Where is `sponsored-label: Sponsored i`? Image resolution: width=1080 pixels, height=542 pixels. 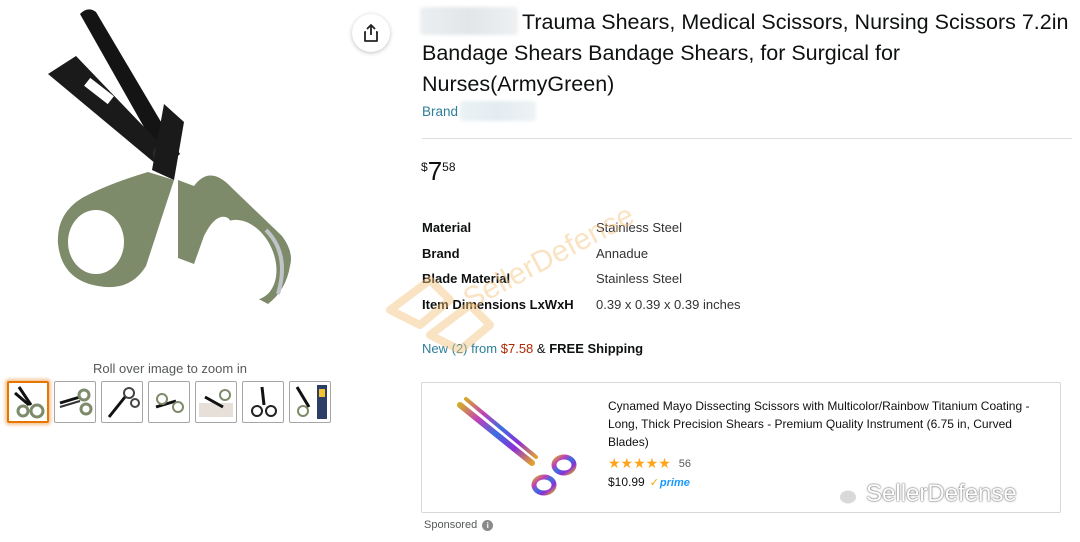 sponsored-label: Sponsored i is located at coordinates (459, 525).